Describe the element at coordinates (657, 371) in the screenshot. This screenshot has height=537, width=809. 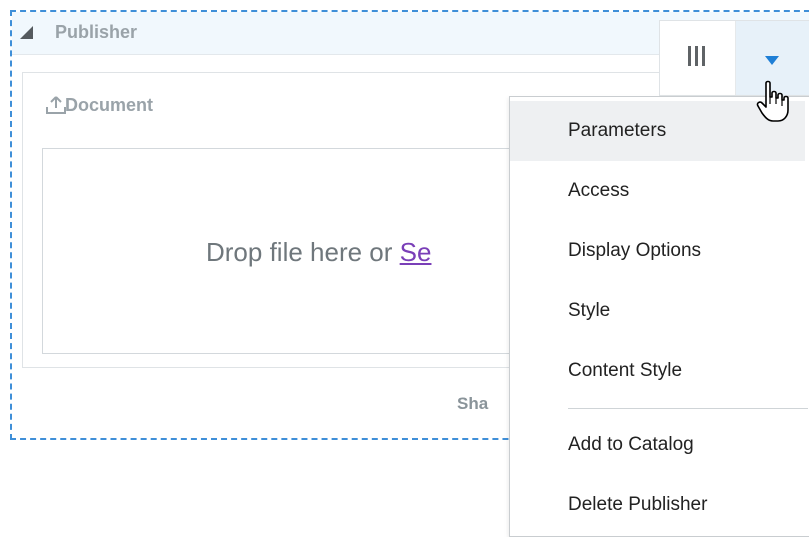
I see `menu-item-content-style: Content Style` at that location.